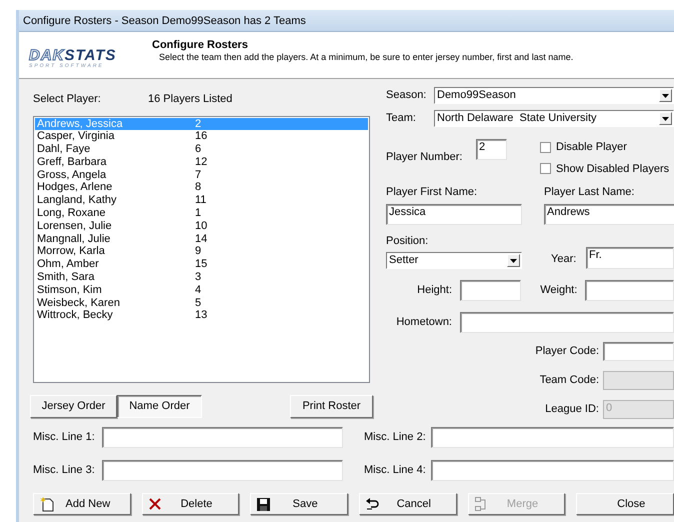 The height and width of the screenshot is (522, 674). I want to click on code-label: Team Code:, so click(568, 380).